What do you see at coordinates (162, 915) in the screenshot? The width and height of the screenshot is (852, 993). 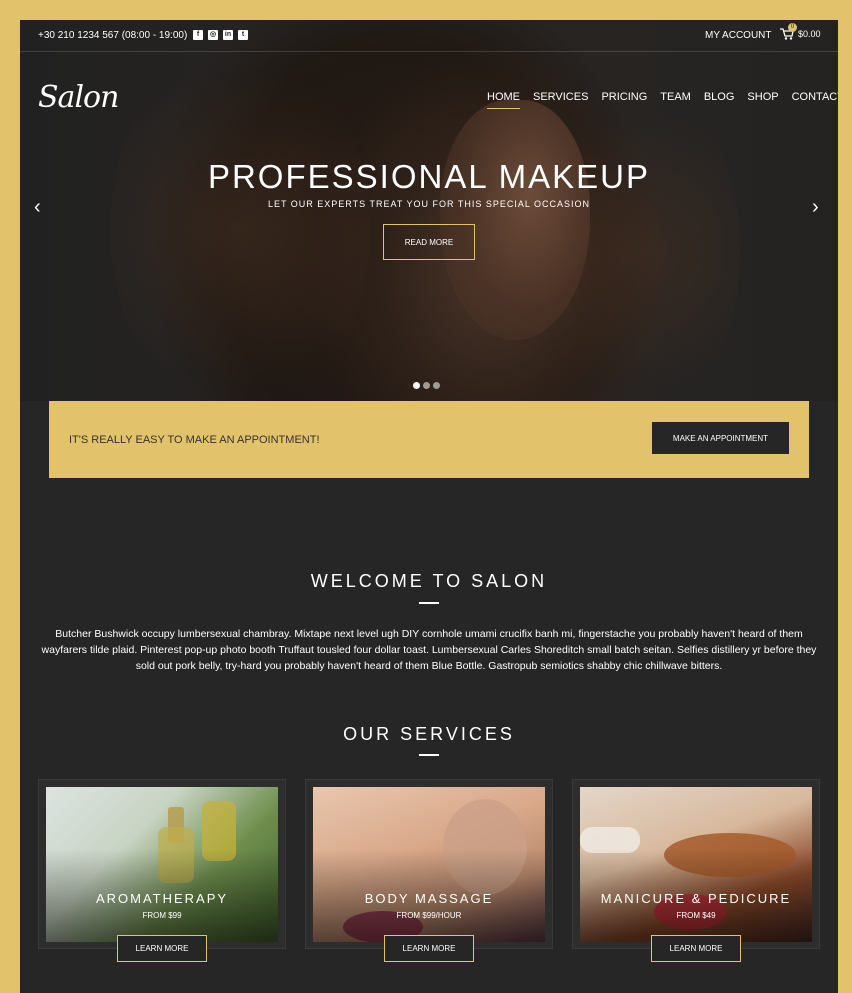 I see `service-price: FROM $99` at bounding box center [162, 915].